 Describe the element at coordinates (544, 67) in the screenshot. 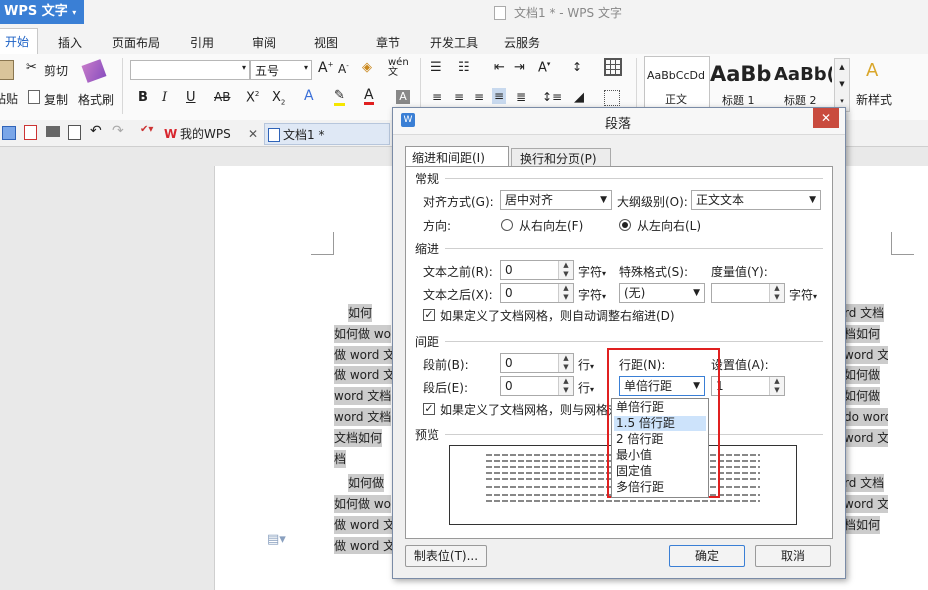

I see `change-case-icon: A▾` at that location.